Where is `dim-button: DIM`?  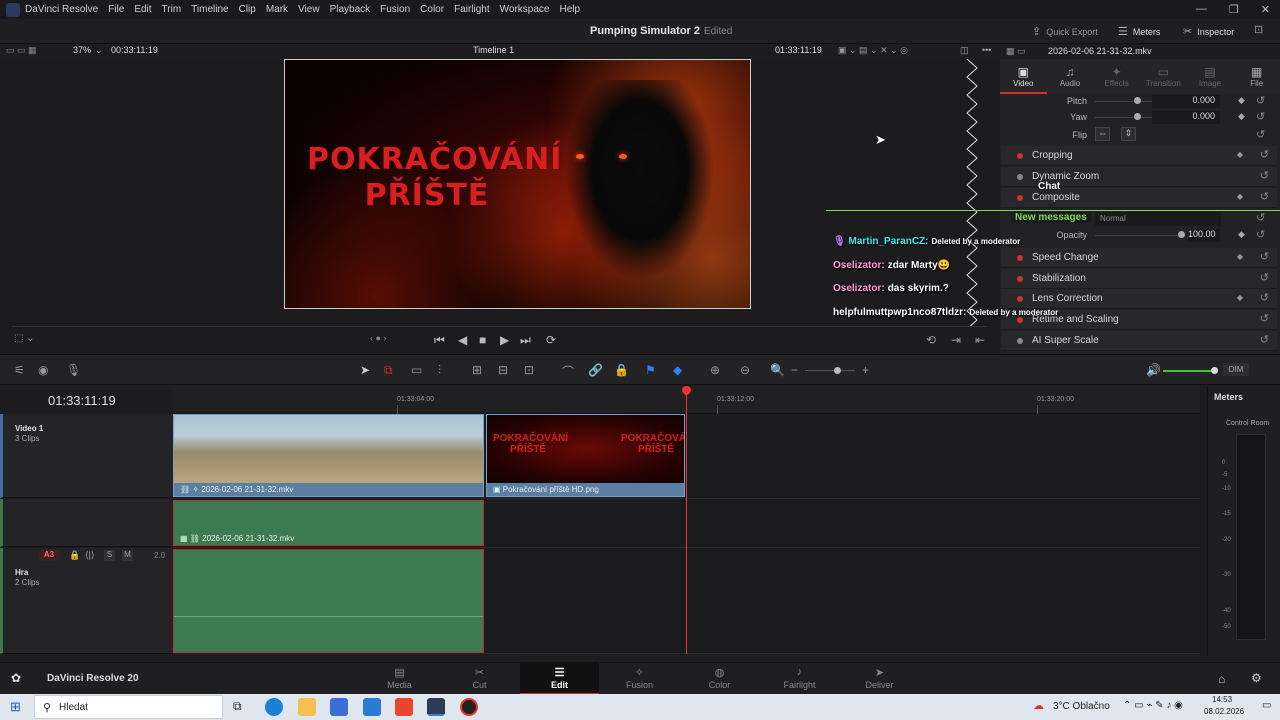 dim-button: DIM is located at coordinates (1236, 369).